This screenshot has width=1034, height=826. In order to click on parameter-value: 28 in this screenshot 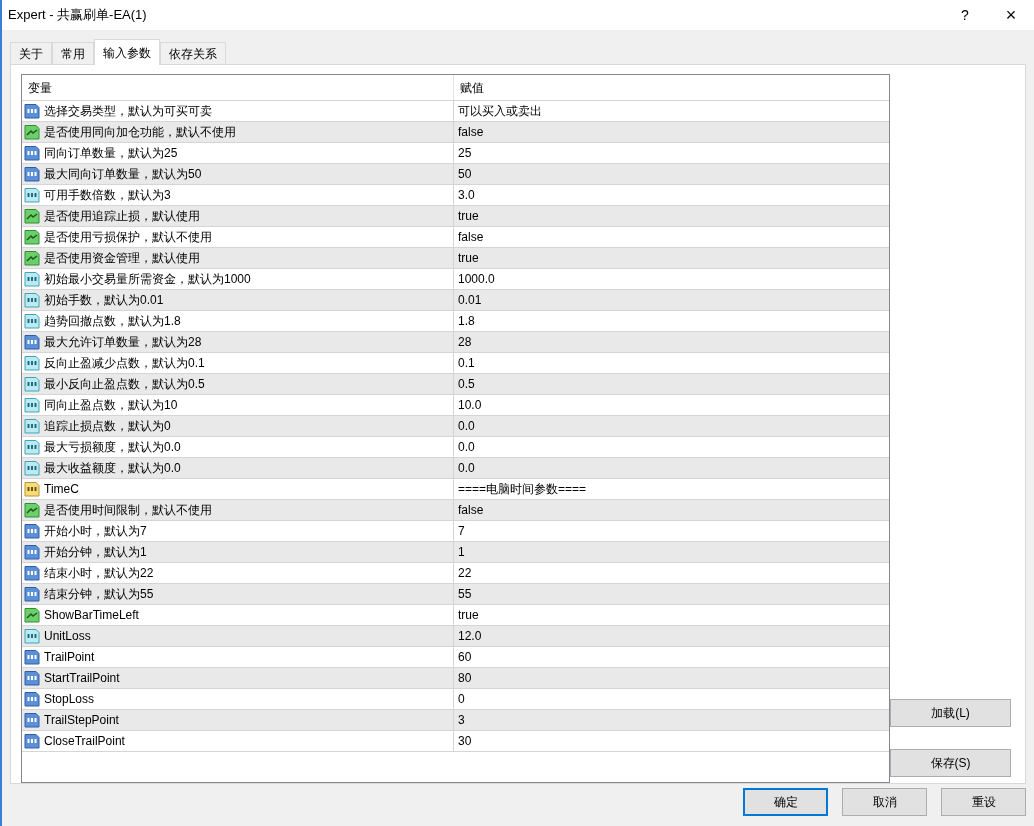, I will do `click(465, 342)`.